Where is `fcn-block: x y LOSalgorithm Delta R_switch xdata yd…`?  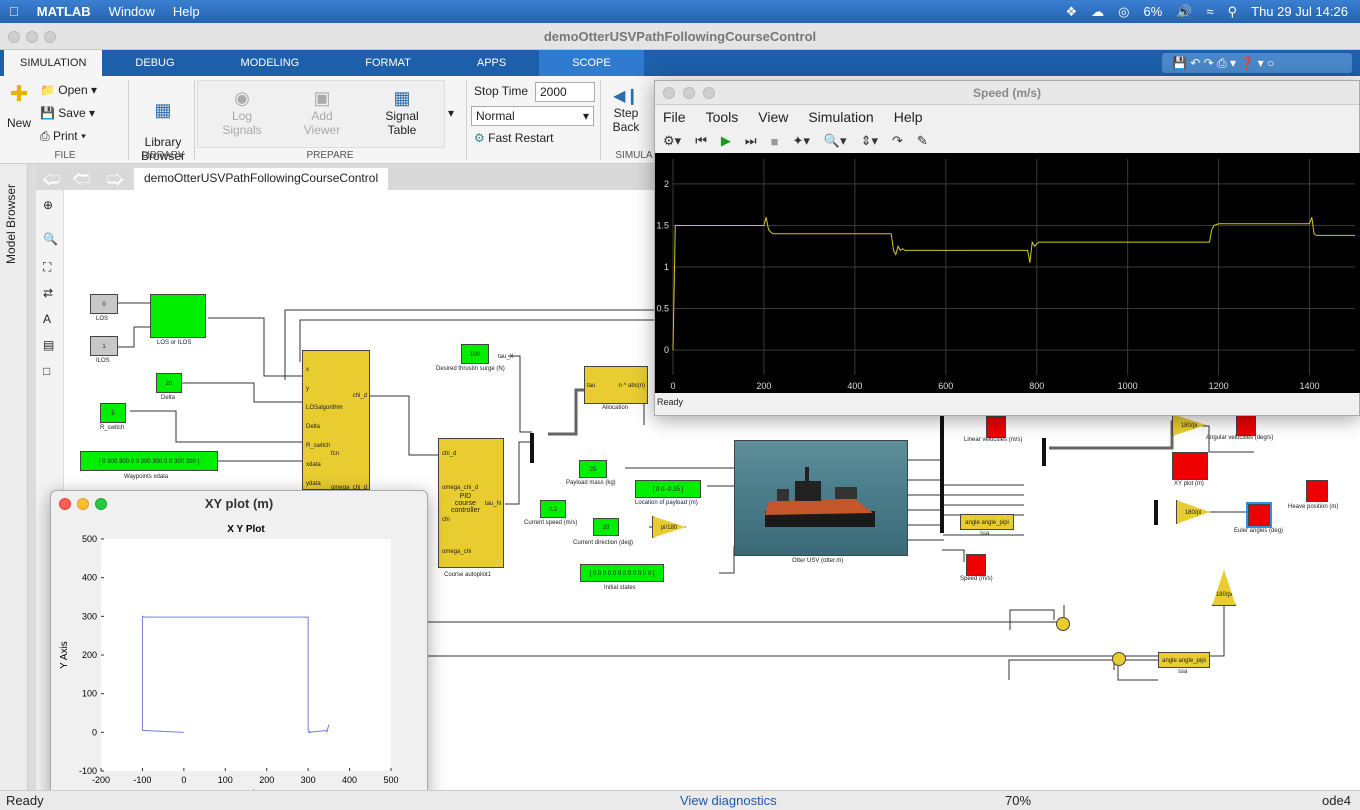
fcn-block: x y LOSalgorithm Delta R_switch xdata yd… is located at coordinates (336, 420).